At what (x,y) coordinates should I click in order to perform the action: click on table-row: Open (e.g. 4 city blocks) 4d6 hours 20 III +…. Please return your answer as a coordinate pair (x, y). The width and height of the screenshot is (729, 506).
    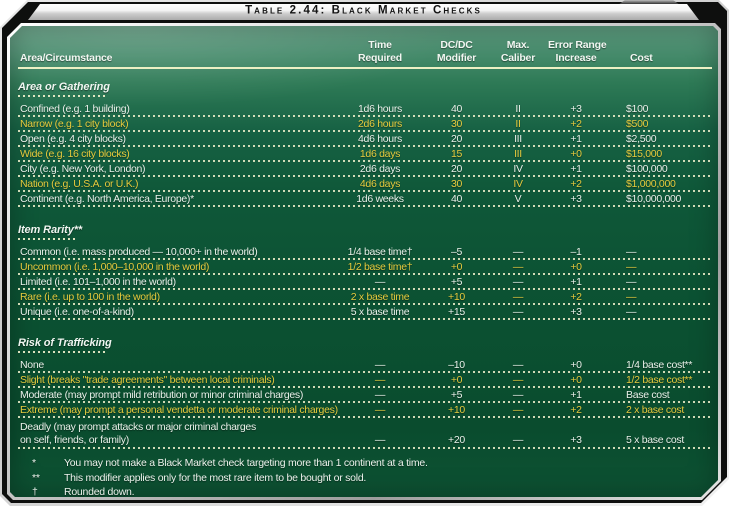
    Looking at the image, I should click on (365, 139).